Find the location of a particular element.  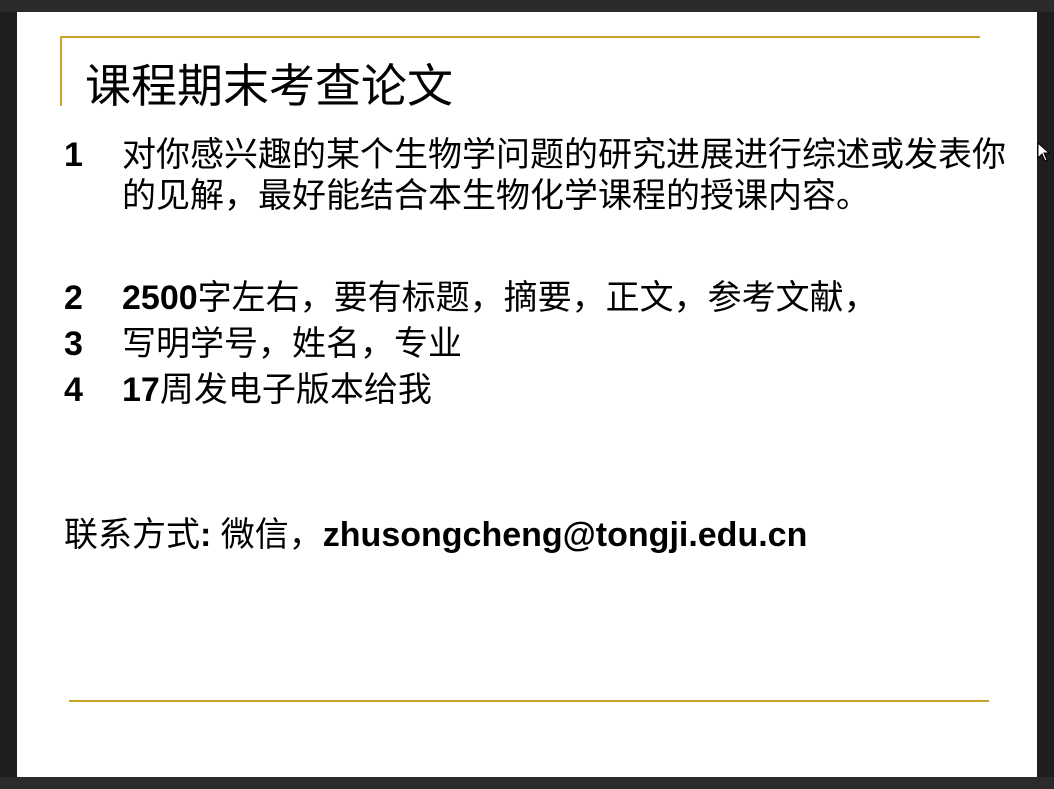

mouse-pointer-icon is located at coordinates (1044, 152).